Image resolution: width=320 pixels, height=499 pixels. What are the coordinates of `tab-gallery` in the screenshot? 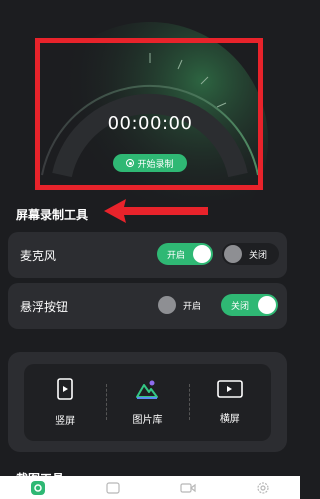 It's located at (112, 487).